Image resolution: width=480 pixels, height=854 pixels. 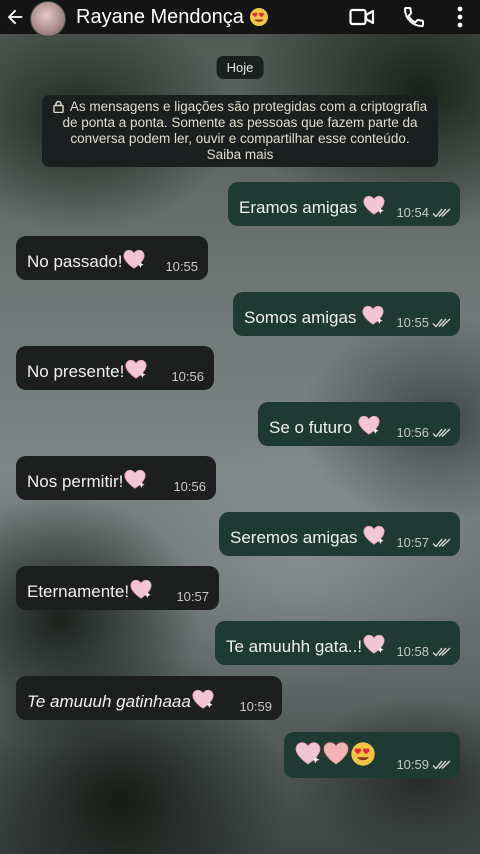 I want to click on pink-heart-icon, so click(x=336, y=753).